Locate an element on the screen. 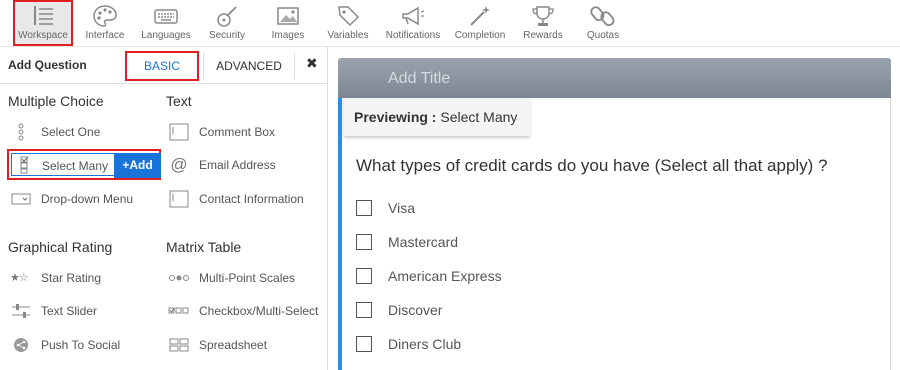 The image size is (900, 370). answer-option: Visa is located at coordinates (385, 208).